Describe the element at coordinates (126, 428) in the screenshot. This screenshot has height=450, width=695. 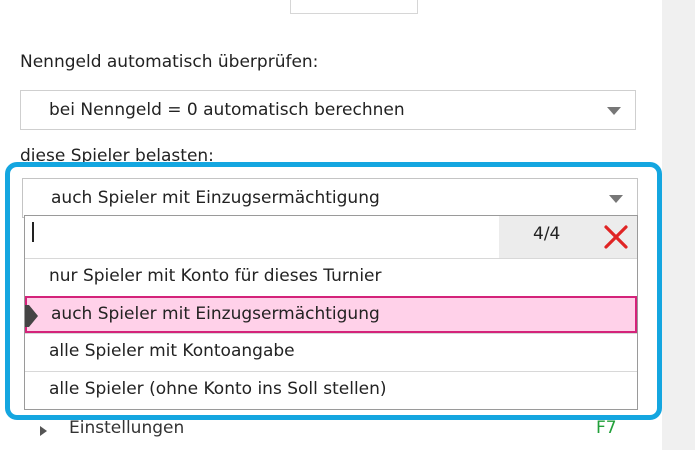
I see `settings-section-label: Einstellungen` at that location.